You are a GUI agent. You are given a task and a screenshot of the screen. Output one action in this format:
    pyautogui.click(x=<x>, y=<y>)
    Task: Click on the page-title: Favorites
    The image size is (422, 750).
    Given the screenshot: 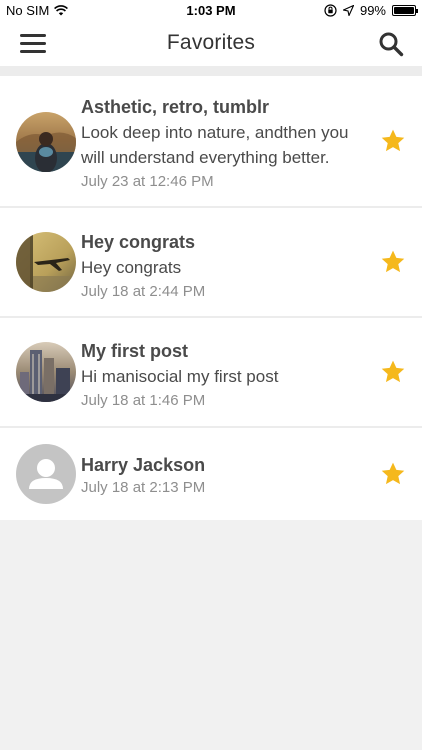 What is the action you would take?
    pyautogui.click(x=211, y=42)
    